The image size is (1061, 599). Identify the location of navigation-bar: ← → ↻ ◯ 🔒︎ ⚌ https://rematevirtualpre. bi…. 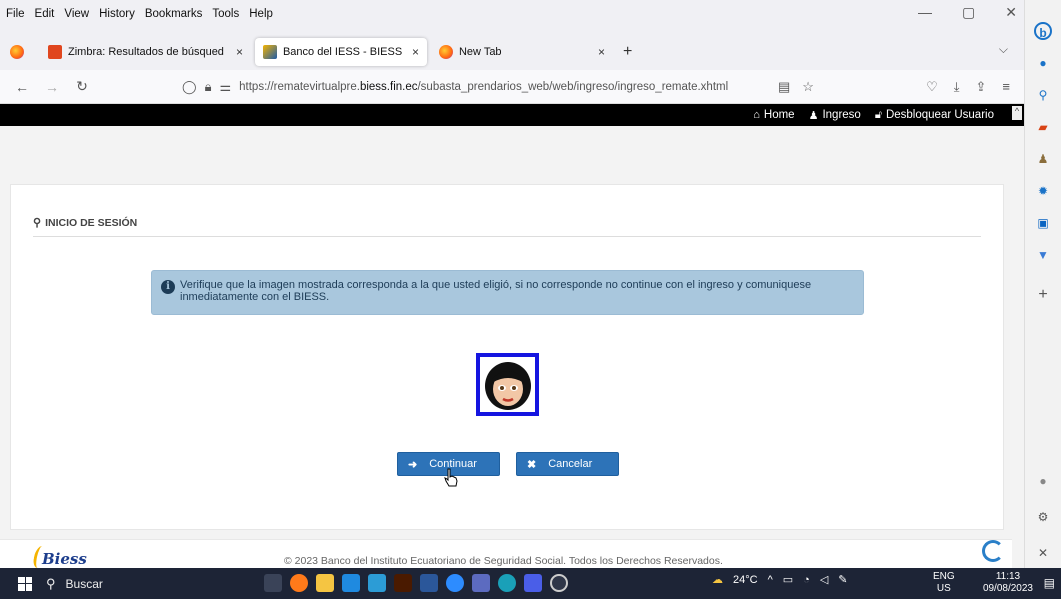
(512, 87).